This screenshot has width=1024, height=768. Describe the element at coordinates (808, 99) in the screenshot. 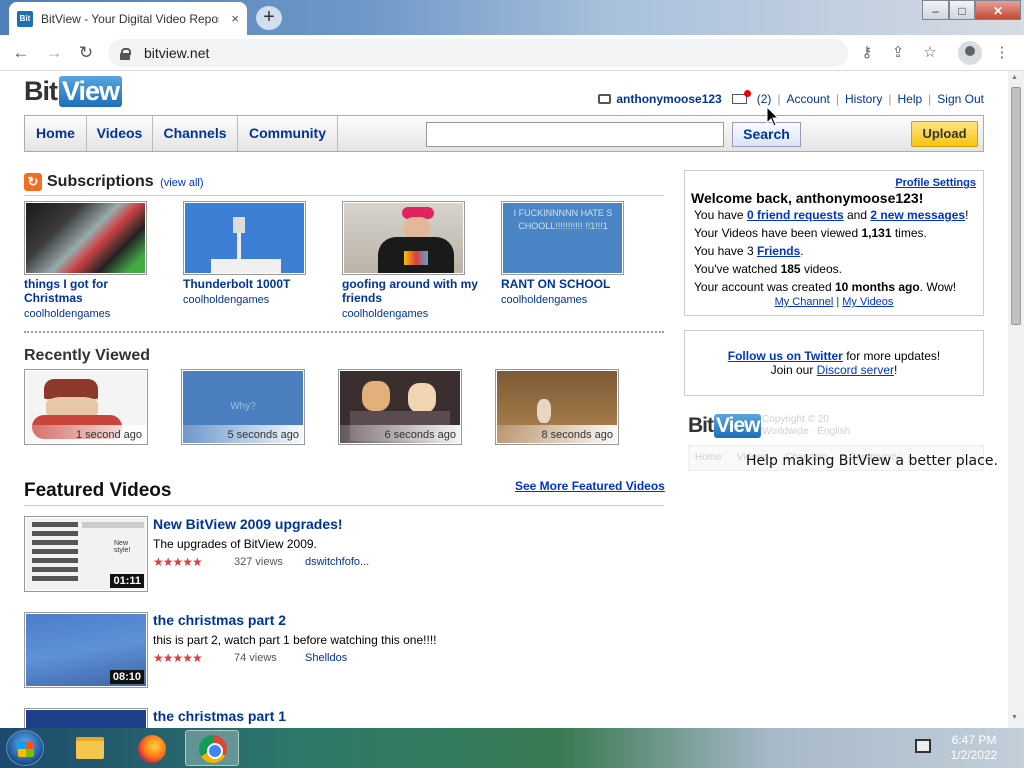

I see `account-link: Account` at that location.